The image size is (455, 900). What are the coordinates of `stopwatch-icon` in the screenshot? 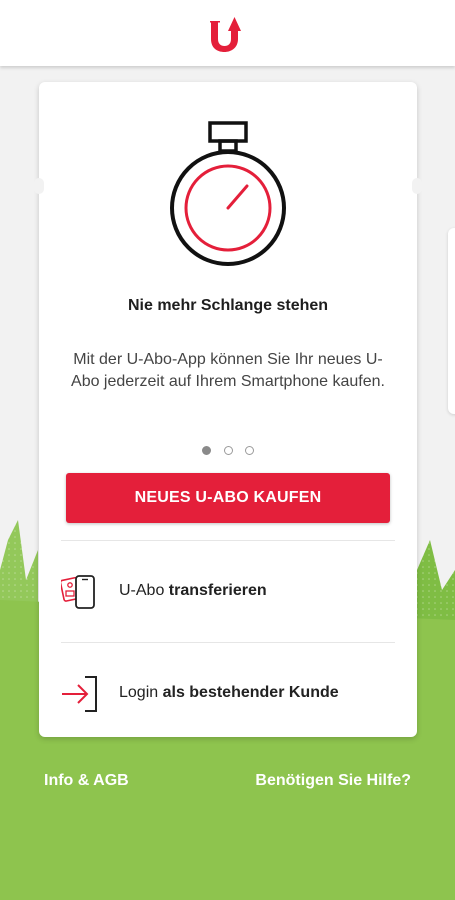 It's located at (228, 193).